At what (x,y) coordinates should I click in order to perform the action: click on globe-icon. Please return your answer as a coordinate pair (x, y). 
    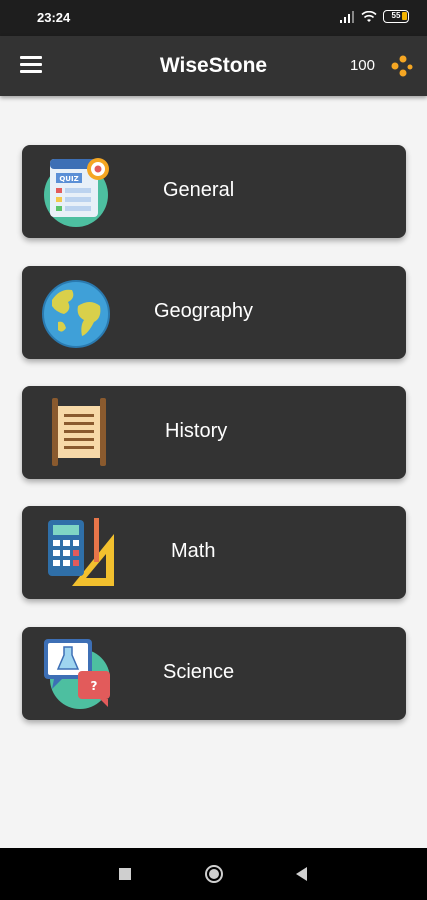
    Looking at the image, I should click on (76, 314).